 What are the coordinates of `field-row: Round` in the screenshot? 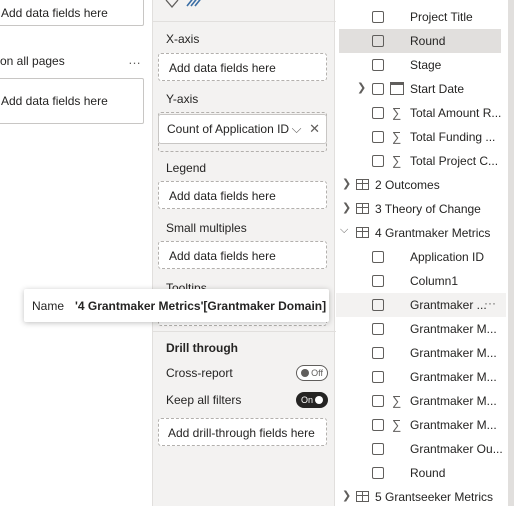 It's located at (421, 473).